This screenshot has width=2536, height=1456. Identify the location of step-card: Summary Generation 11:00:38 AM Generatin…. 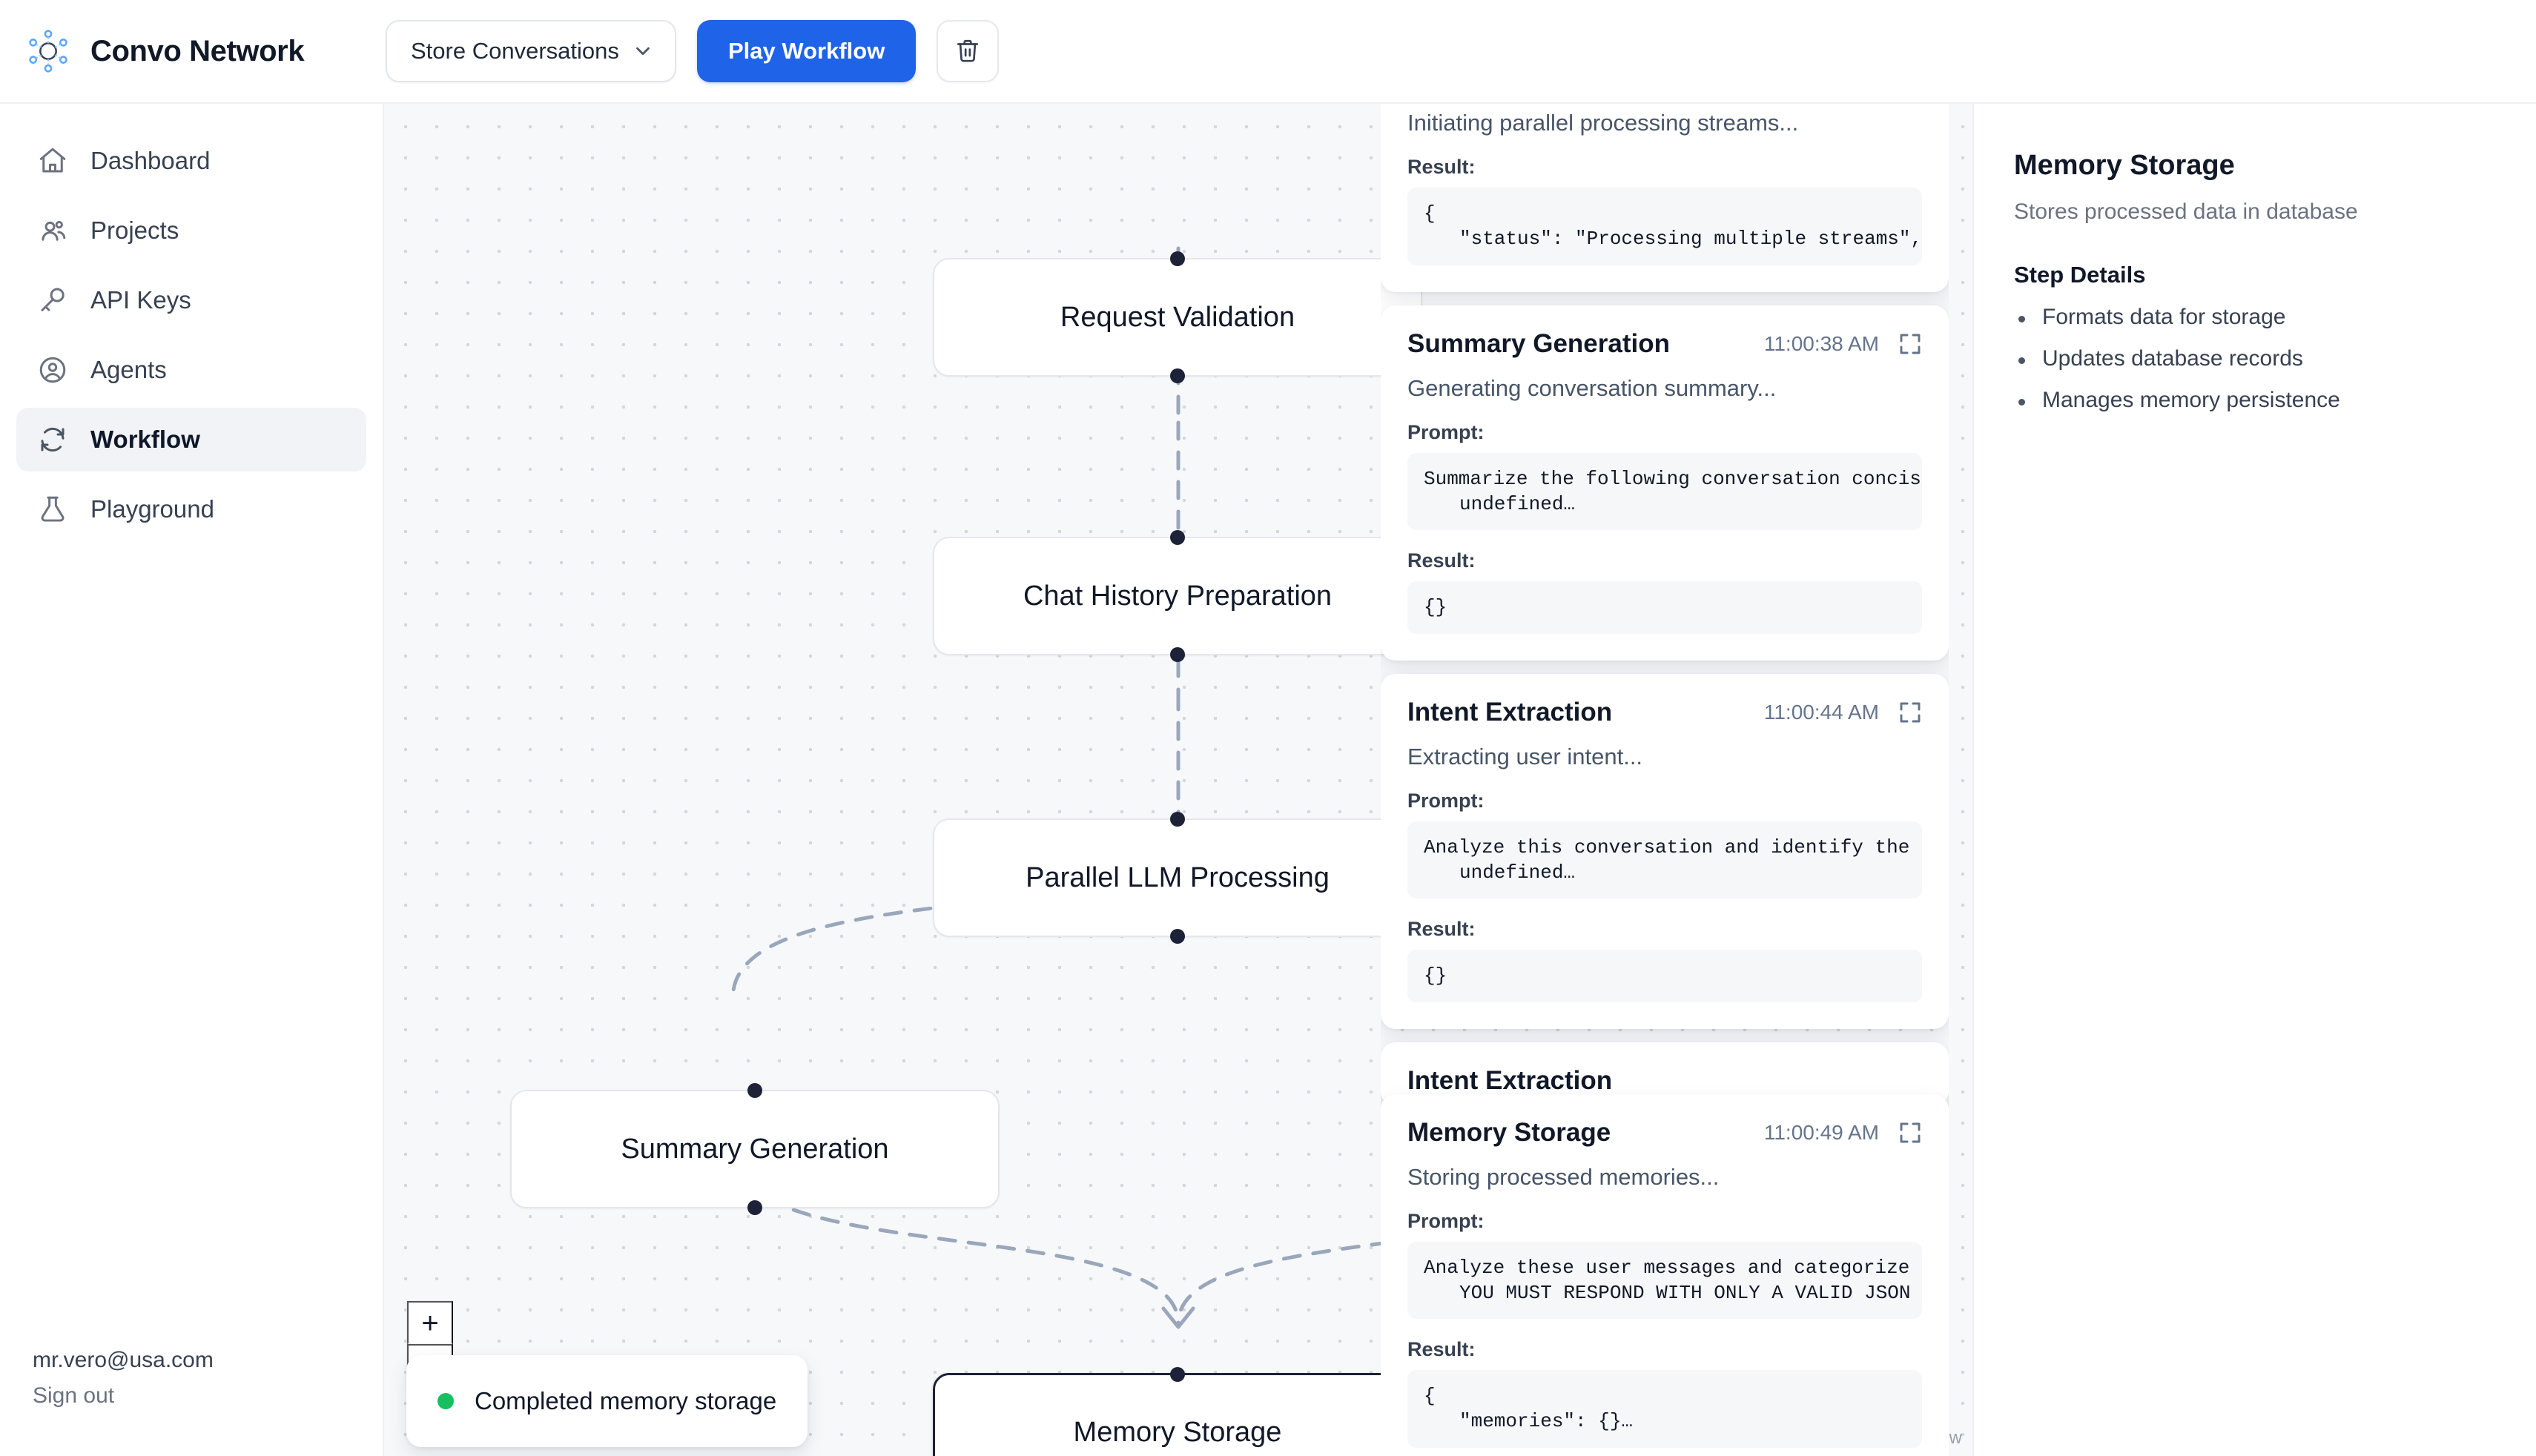
(1665, 483).